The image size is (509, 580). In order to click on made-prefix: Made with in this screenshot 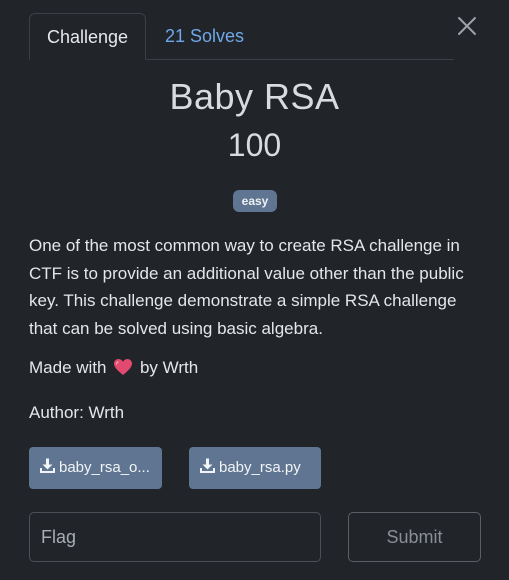, I will do `click(68, 367)`.